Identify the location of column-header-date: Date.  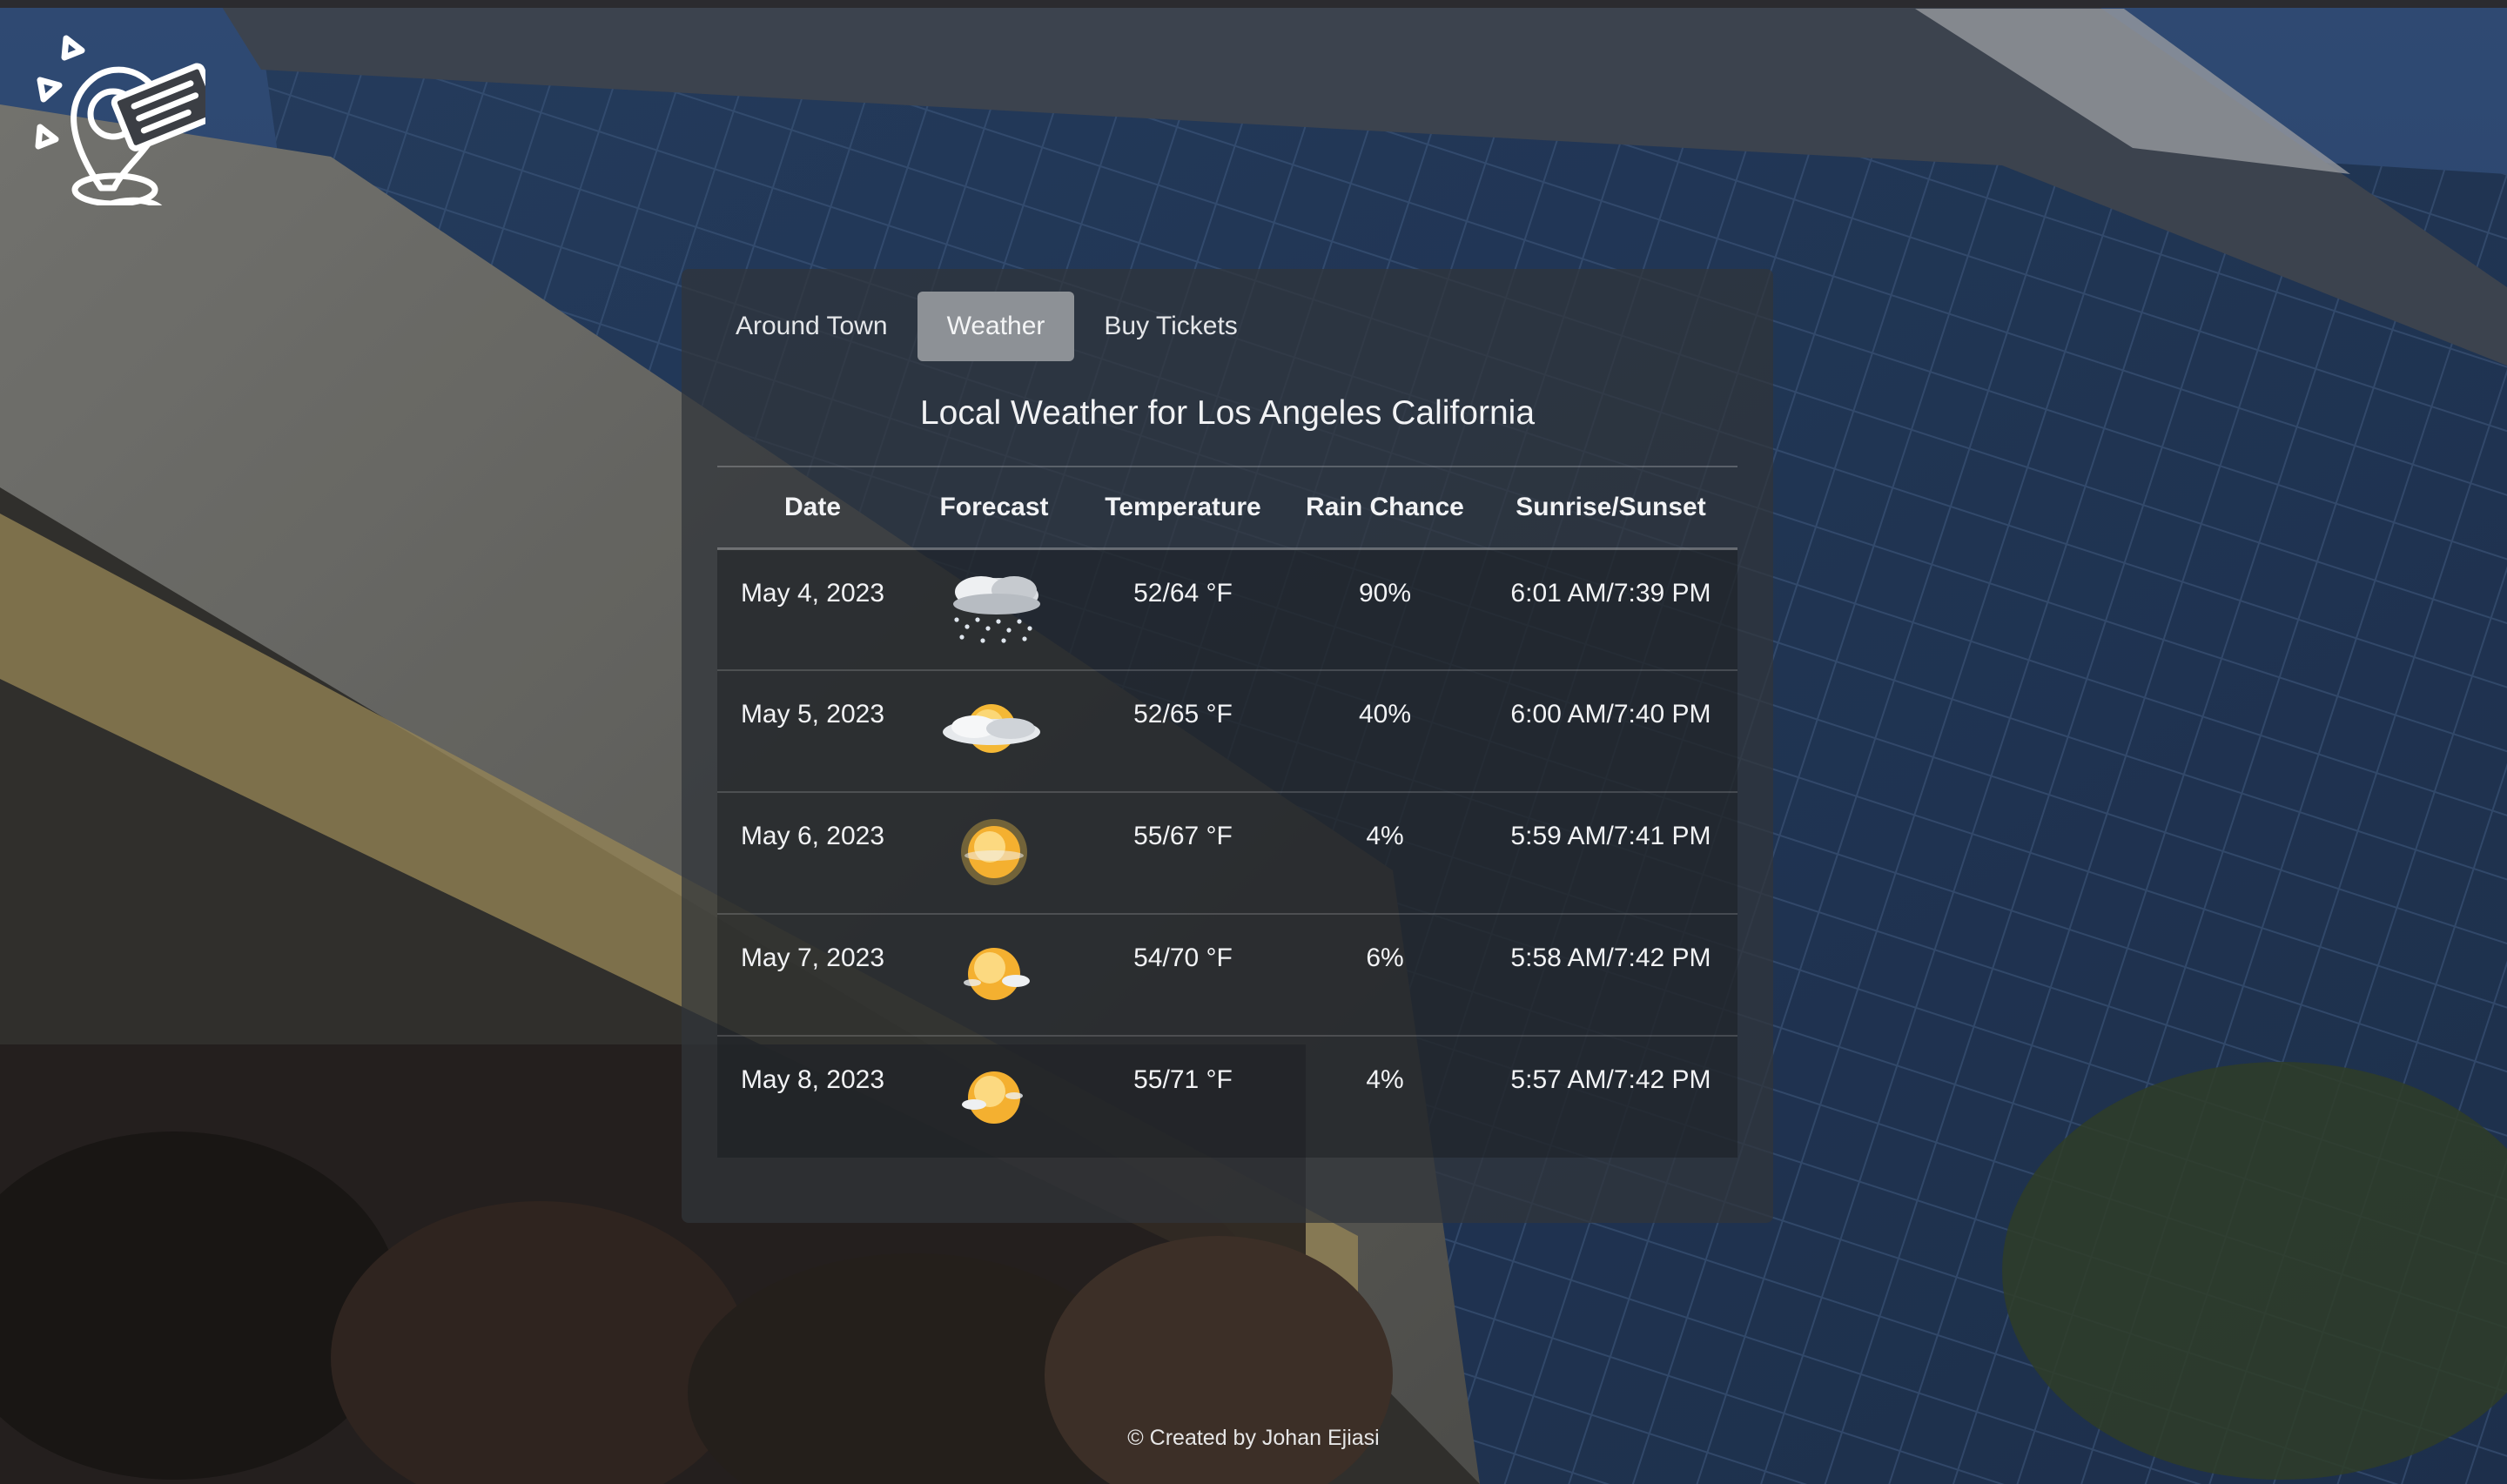
(812, 508).